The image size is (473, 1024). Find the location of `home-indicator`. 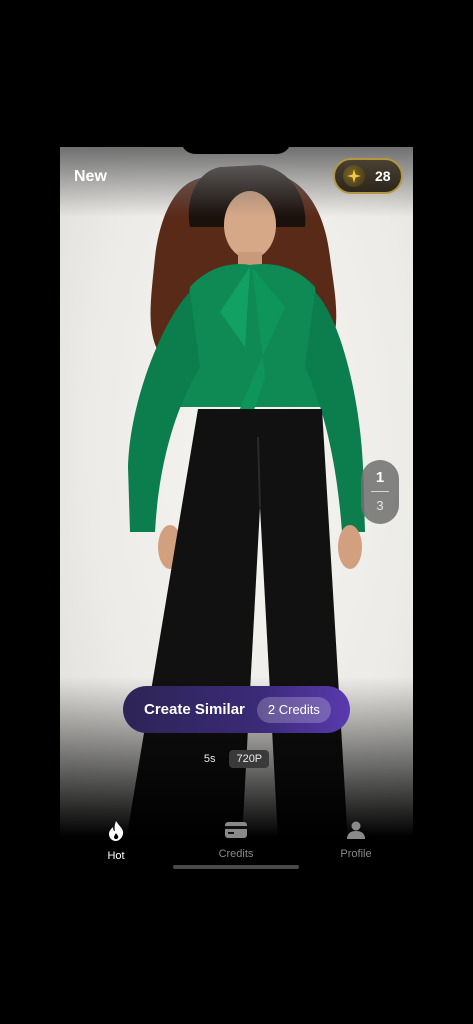

home-indicator is located at coordinates (236, 867).